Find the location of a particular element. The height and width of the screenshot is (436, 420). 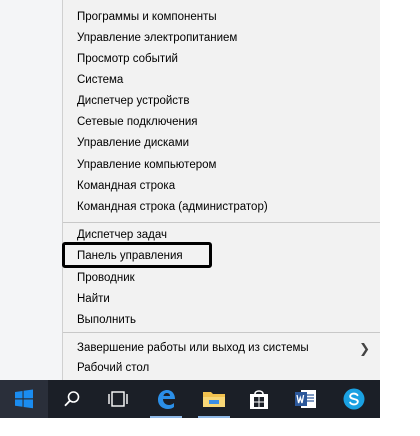

edge-button is located at coordinates (166, 399).